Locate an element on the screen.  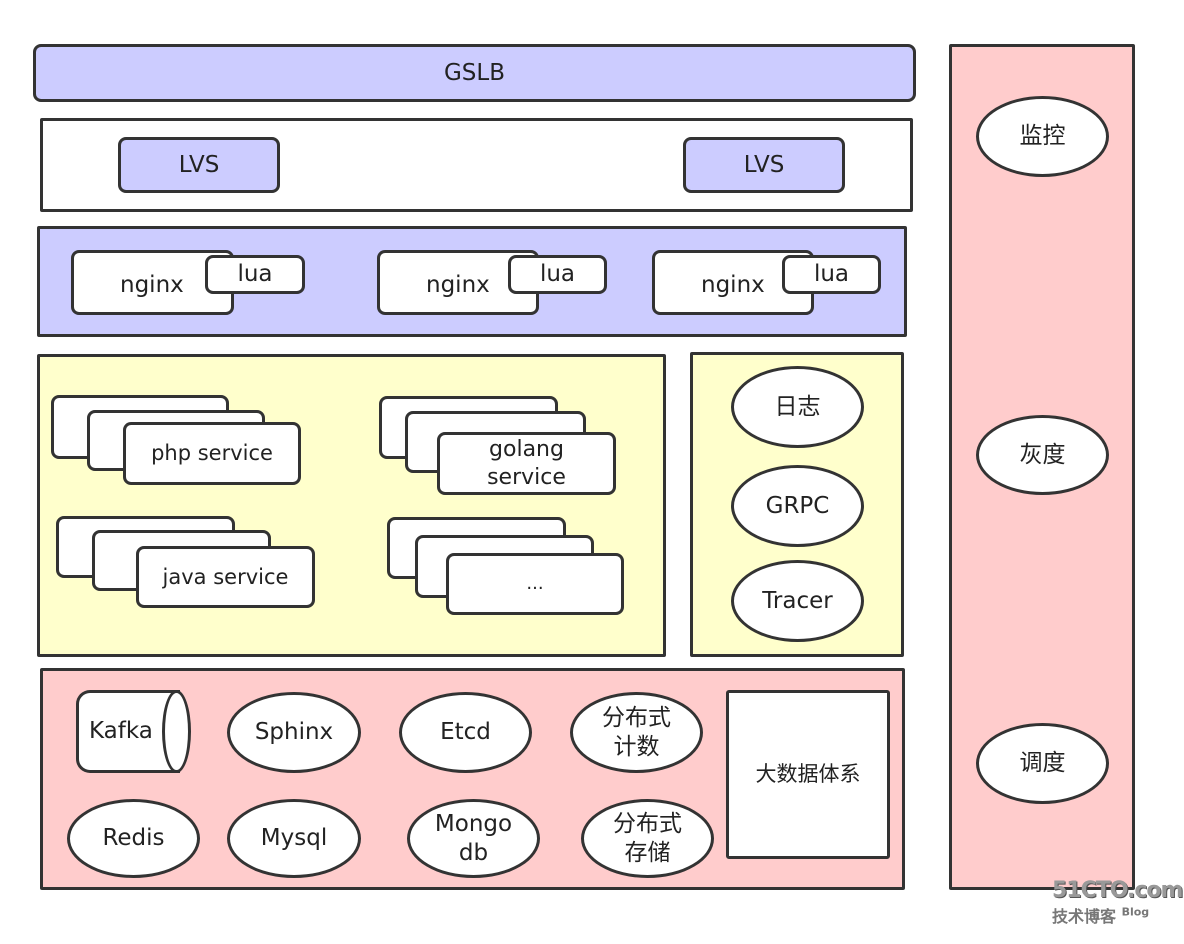
java-service-card: java service is located at coordinates (225, 577).